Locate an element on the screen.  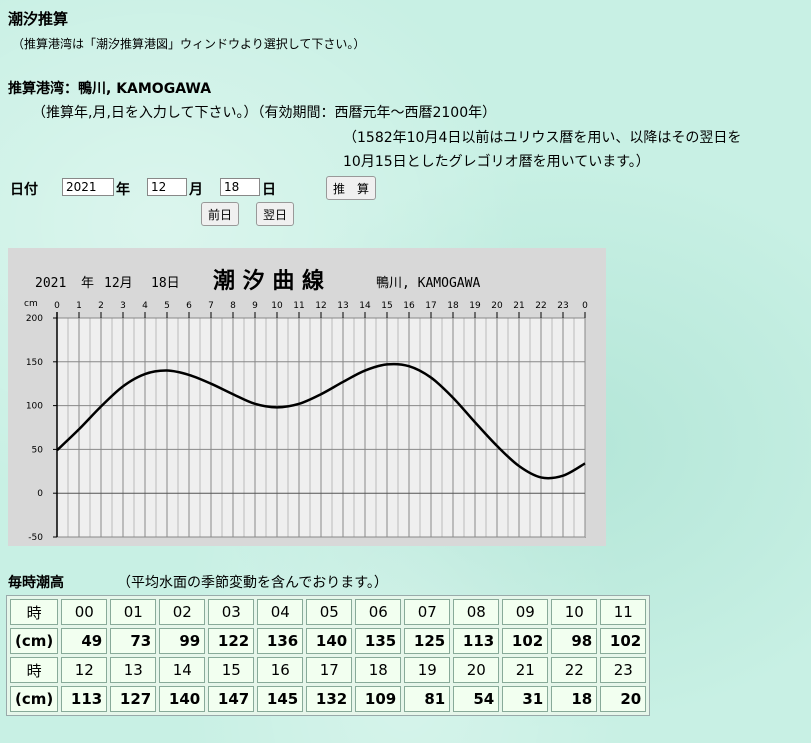
hour-row-2: 時 12 13 14 15 16 17 18 19 20 21 22 23 is located at coordinates (328, 670).